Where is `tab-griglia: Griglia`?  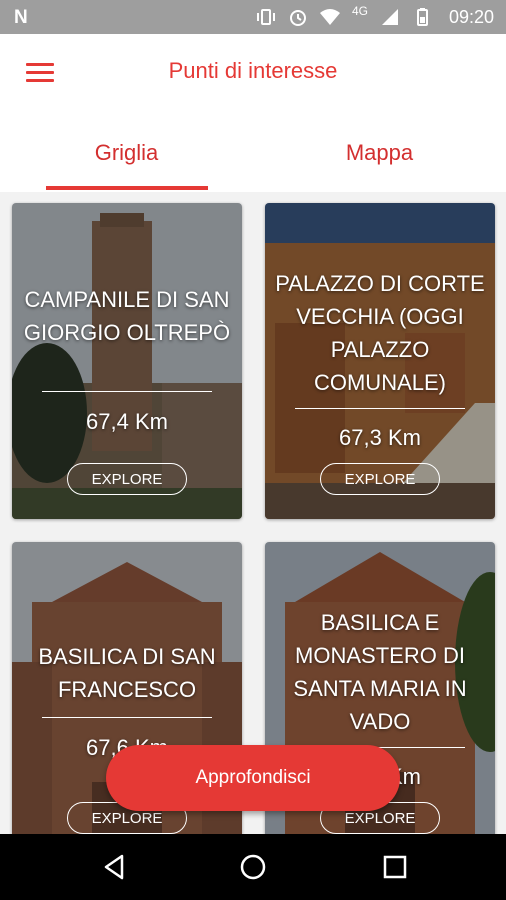
tab-griglia: Griglia is located at coordinates (126, 153).